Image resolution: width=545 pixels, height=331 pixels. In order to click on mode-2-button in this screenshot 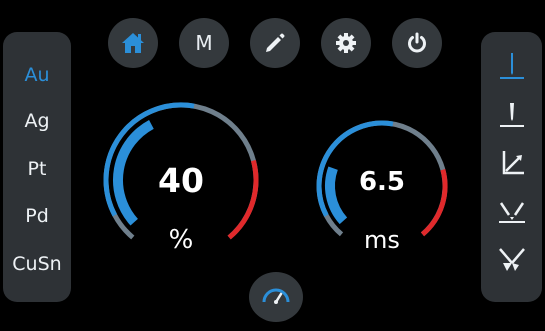, I will do `click(511, 116)`.